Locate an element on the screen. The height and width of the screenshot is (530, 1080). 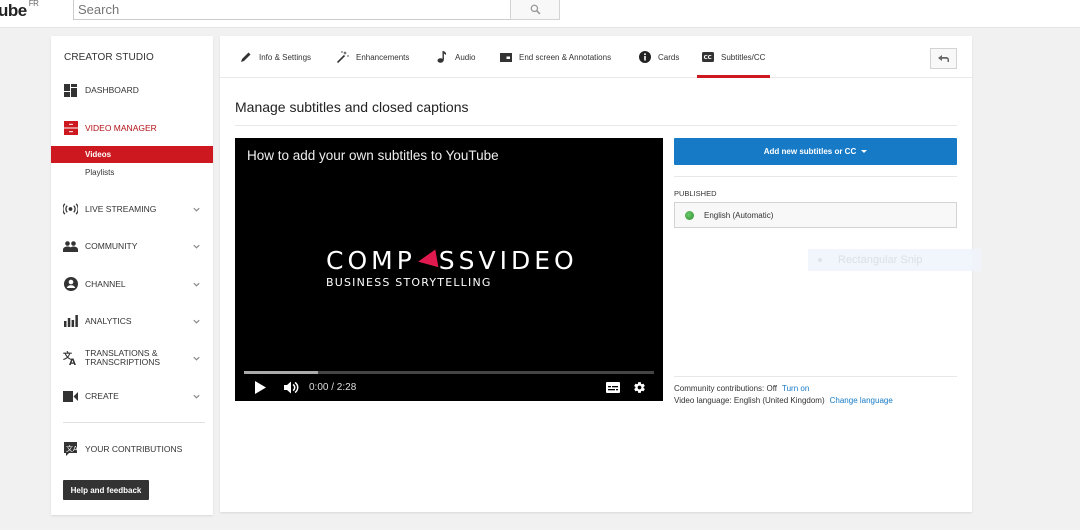
gear-icon is located at coordinates (639, 387).